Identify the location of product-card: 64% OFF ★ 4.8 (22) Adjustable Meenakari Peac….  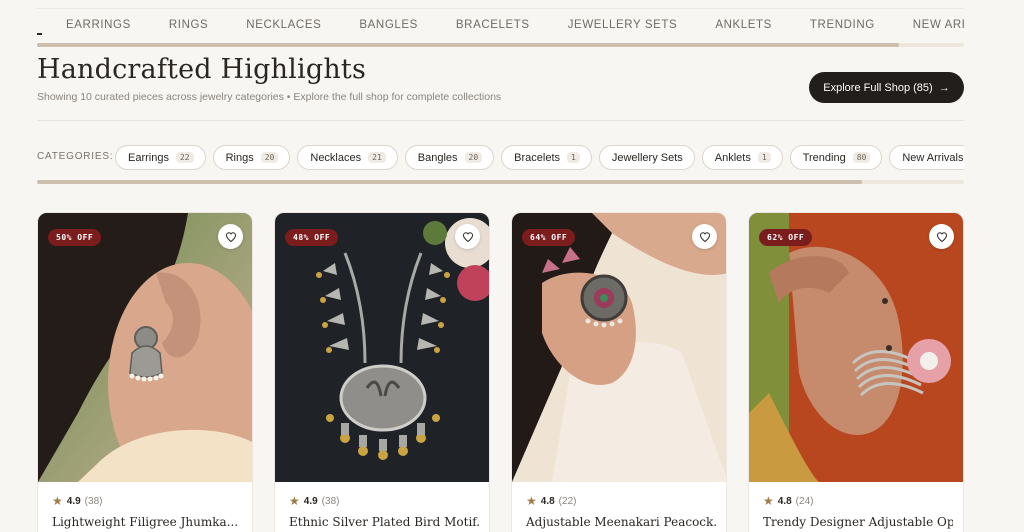
(619, 372).